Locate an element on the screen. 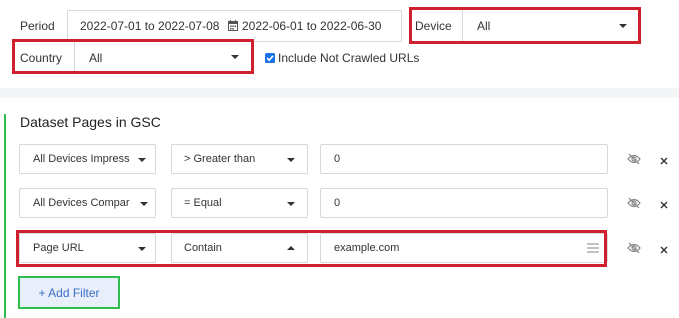  filter-field-value: All Devices Impress is located at coordinates (81, 159).